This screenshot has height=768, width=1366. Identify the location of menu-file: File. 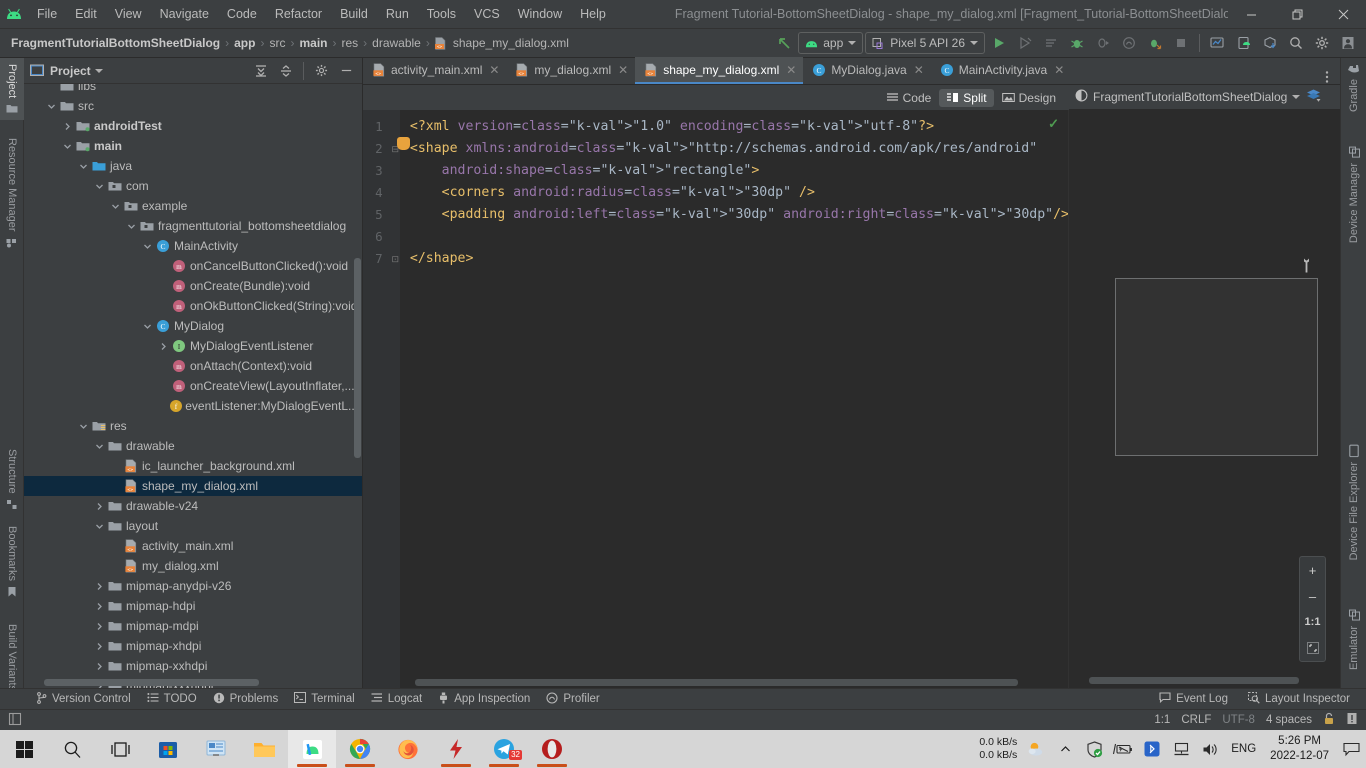
(47, 14).